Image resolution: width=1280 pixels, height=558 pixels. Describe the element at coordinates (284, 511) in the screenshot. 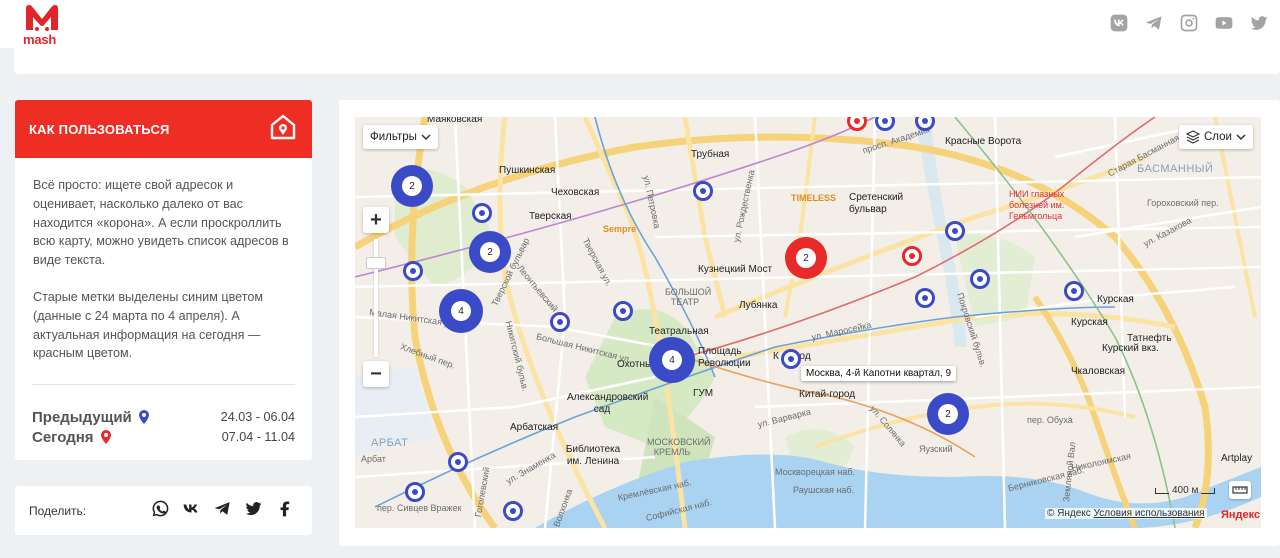

I see `facebook-icon` at that location.